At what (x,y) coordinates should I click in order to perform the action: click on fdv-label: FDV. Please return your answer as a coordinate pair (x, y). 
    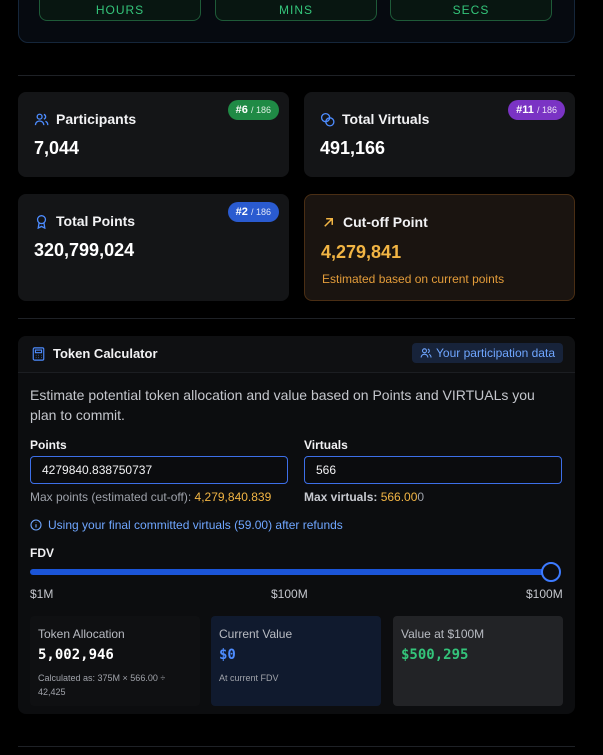
    Looking at the image, I should click on (42, 553).